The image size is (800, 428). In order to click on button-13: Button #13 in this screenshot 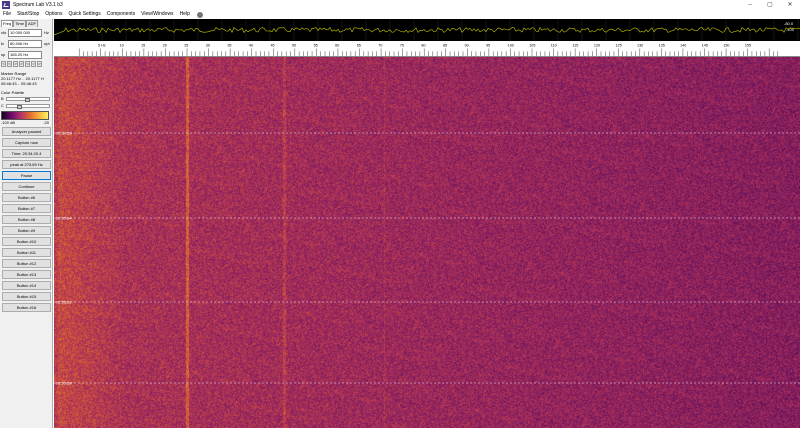, I will do `click(26, 274)`.